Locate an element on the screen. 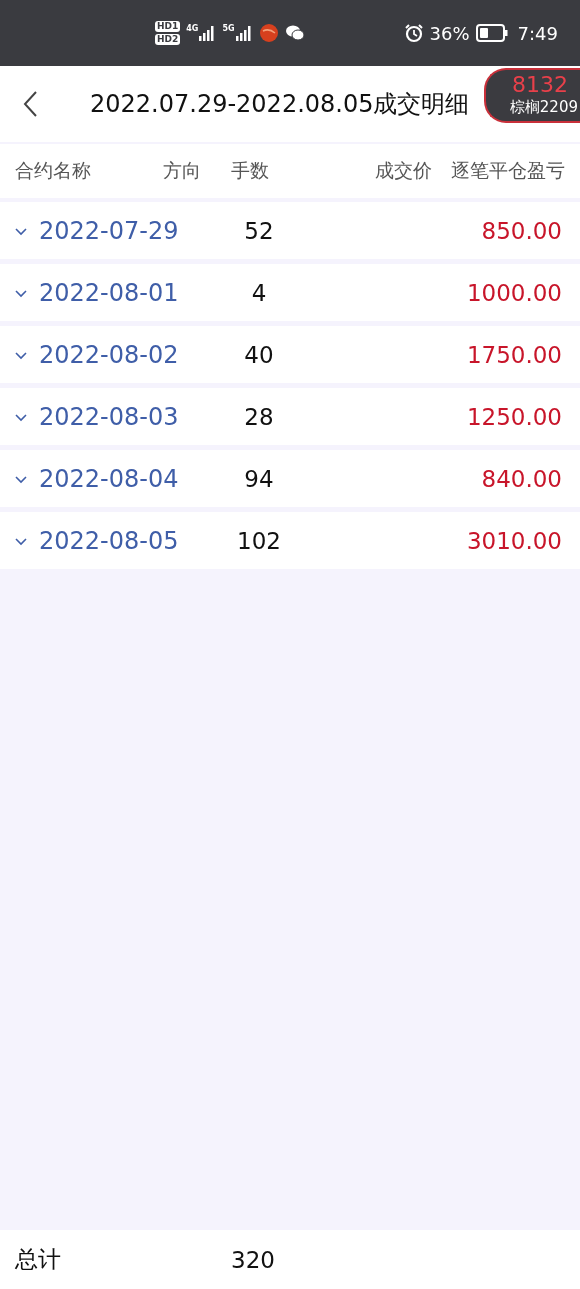  page-title: 2022.07.29-2022.08.05成交明细 is located at coordinates (280, 104).